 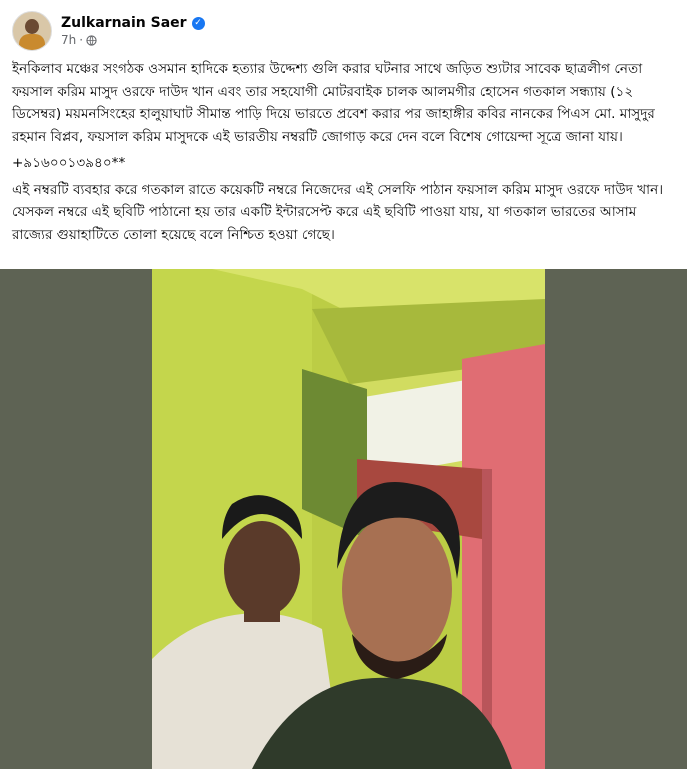 What do you see at coordinates (262, 569) in the screenshot?
I see `person-left-face` at bounding box center [262, 569].